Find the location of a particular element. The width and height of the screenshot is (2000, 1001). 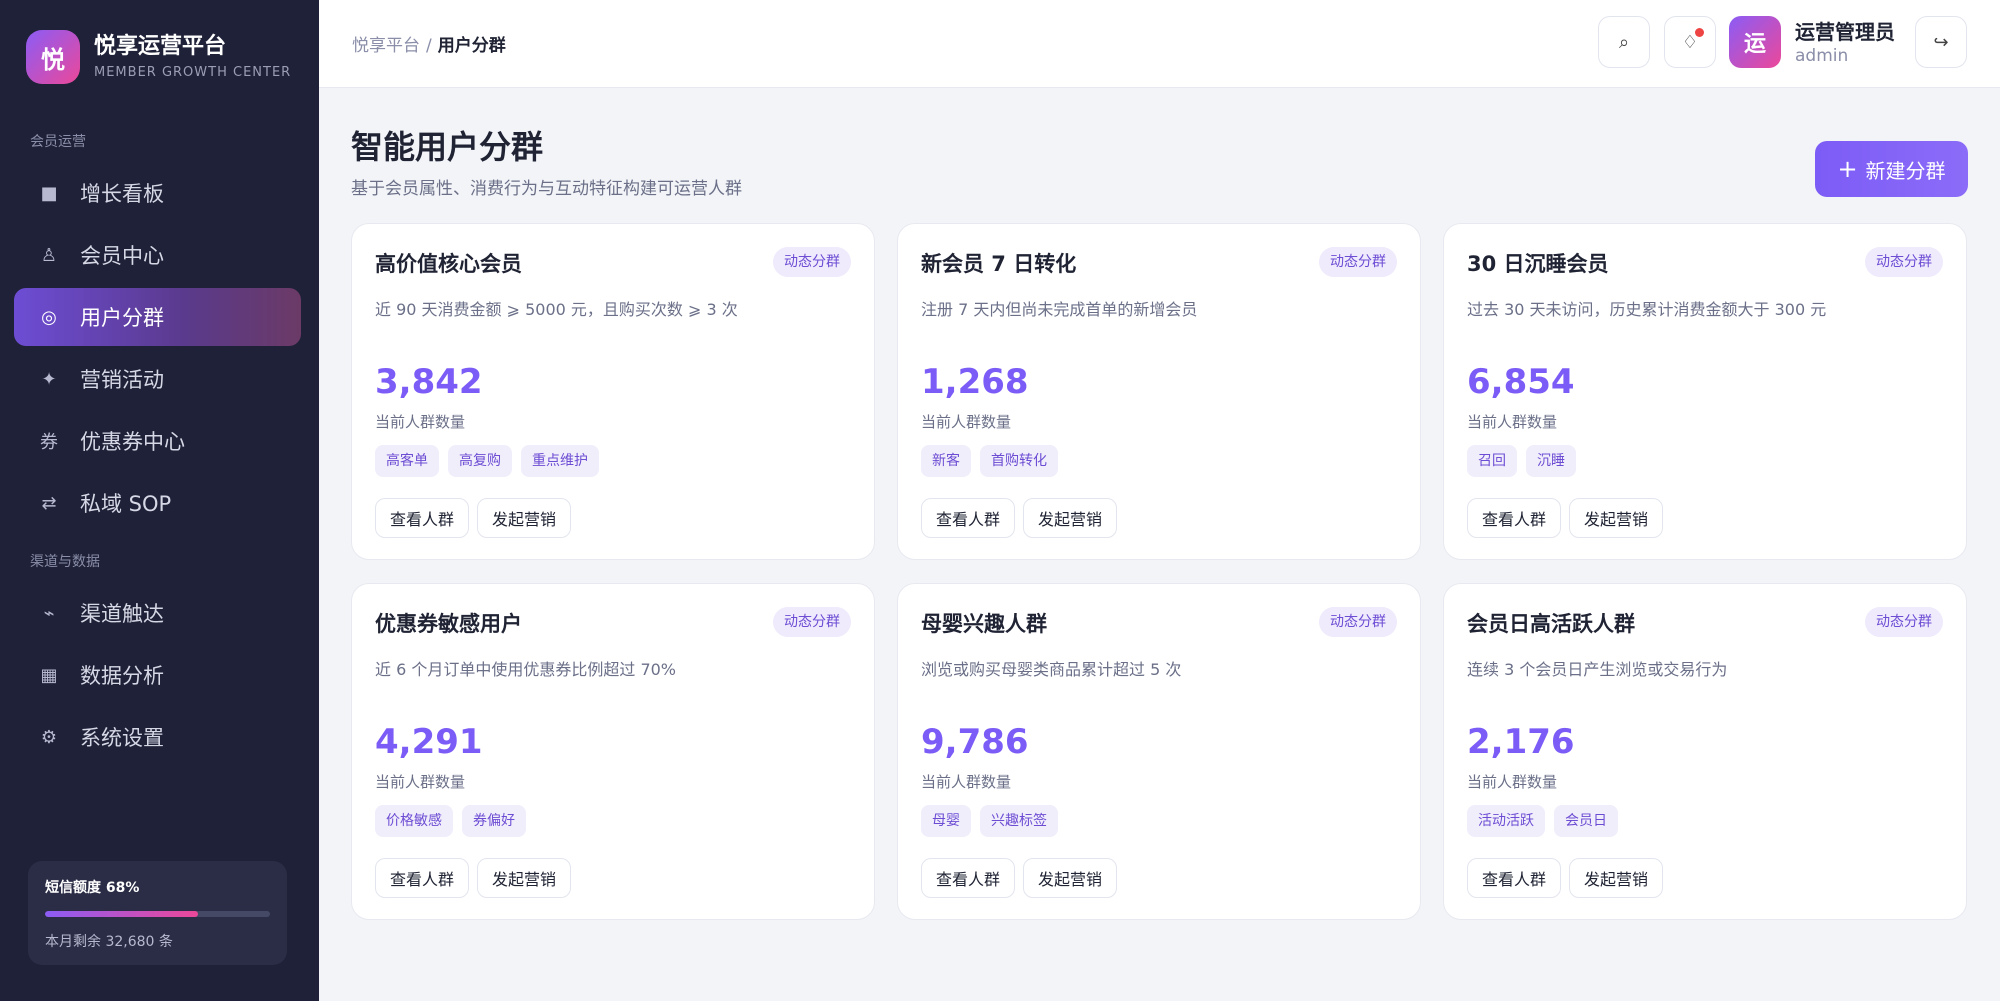

sidebar-item-sparkle: ✦ 营销活动 is located at coordinates (157, 379).